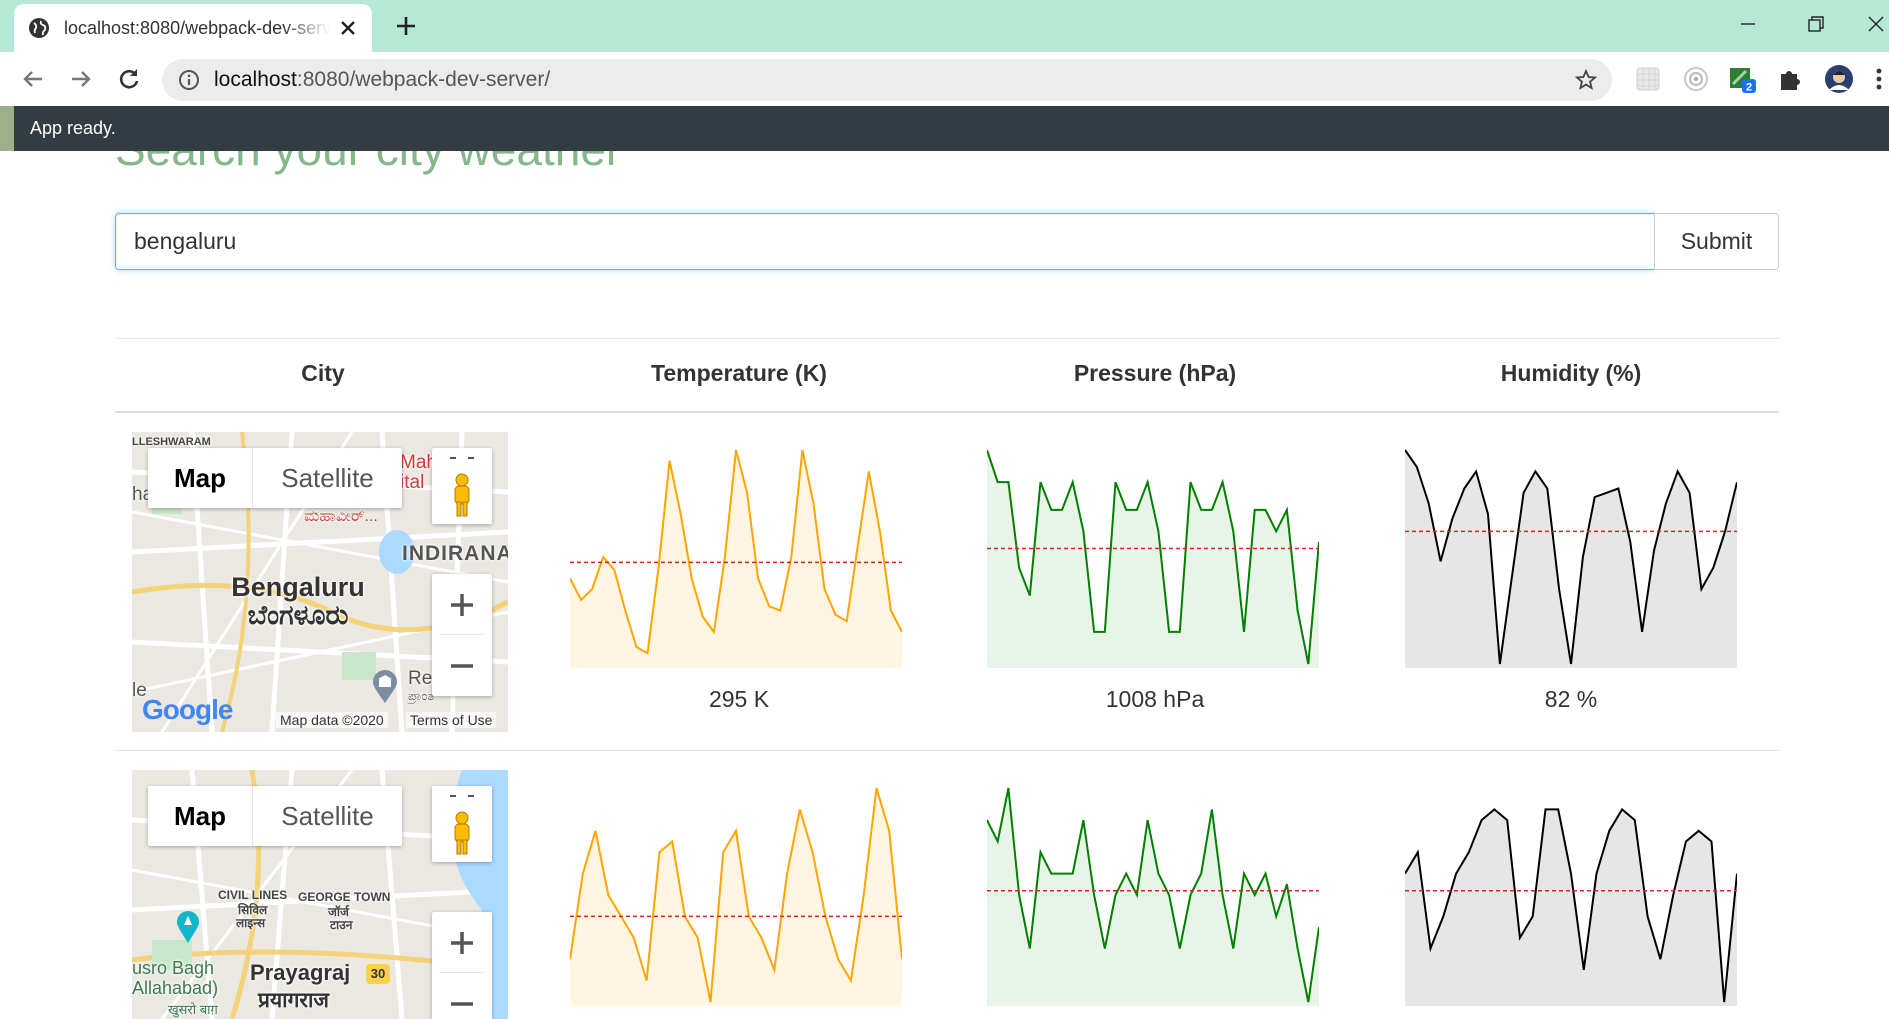  I want to click on header-pressure: Pressure (hPa), so click(1155, 373).